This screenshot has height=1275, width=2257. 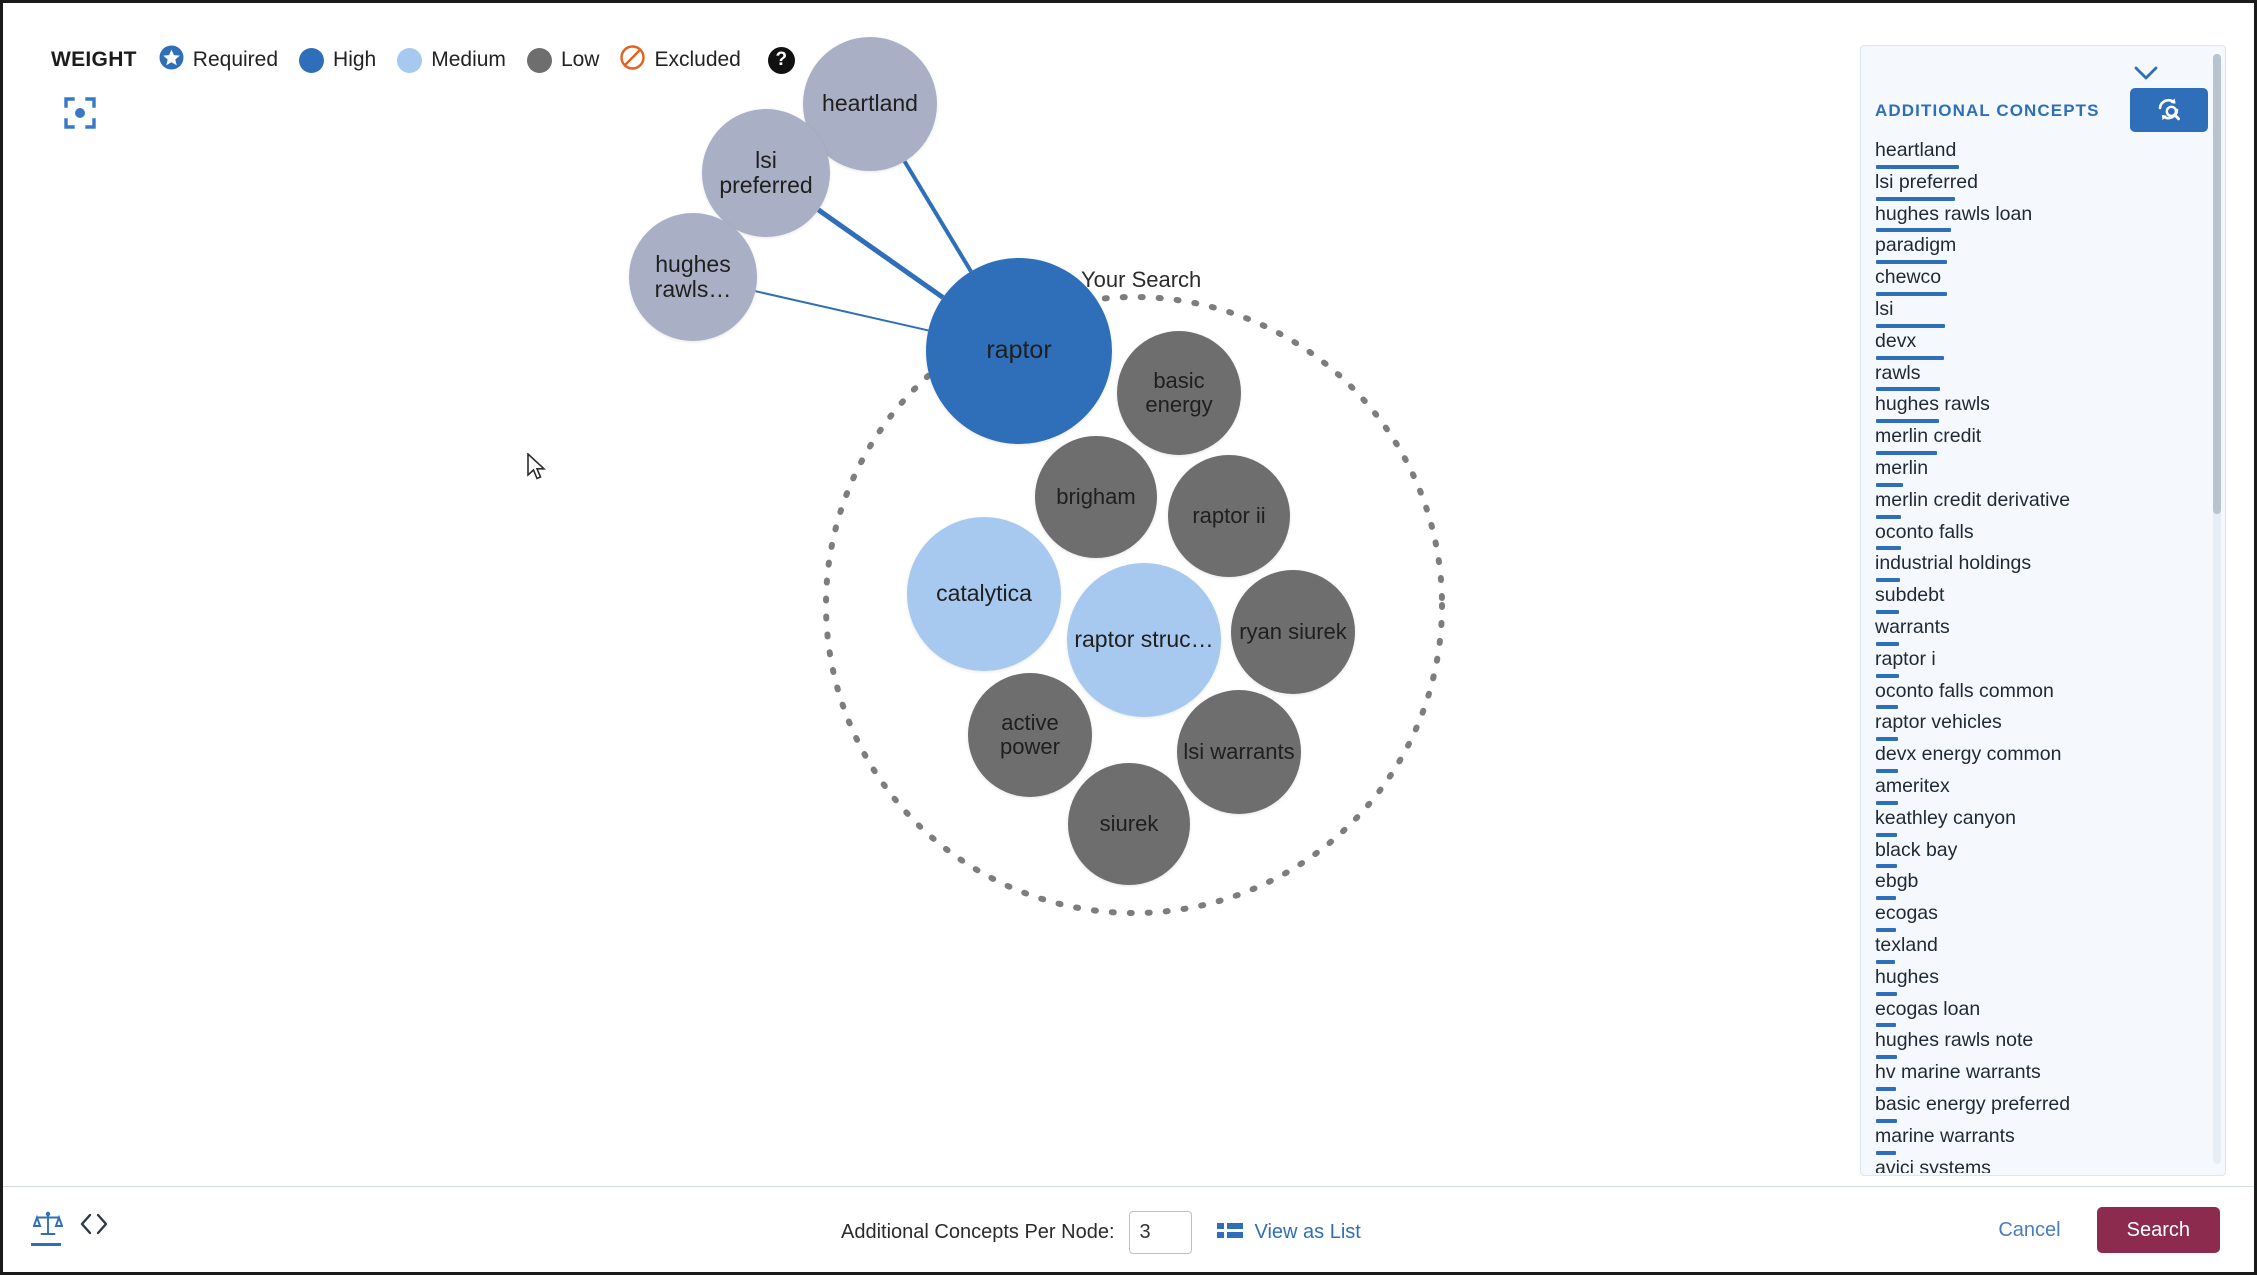 I want to click on concept-label: industrial holdings, so click(x=1953, y=563).